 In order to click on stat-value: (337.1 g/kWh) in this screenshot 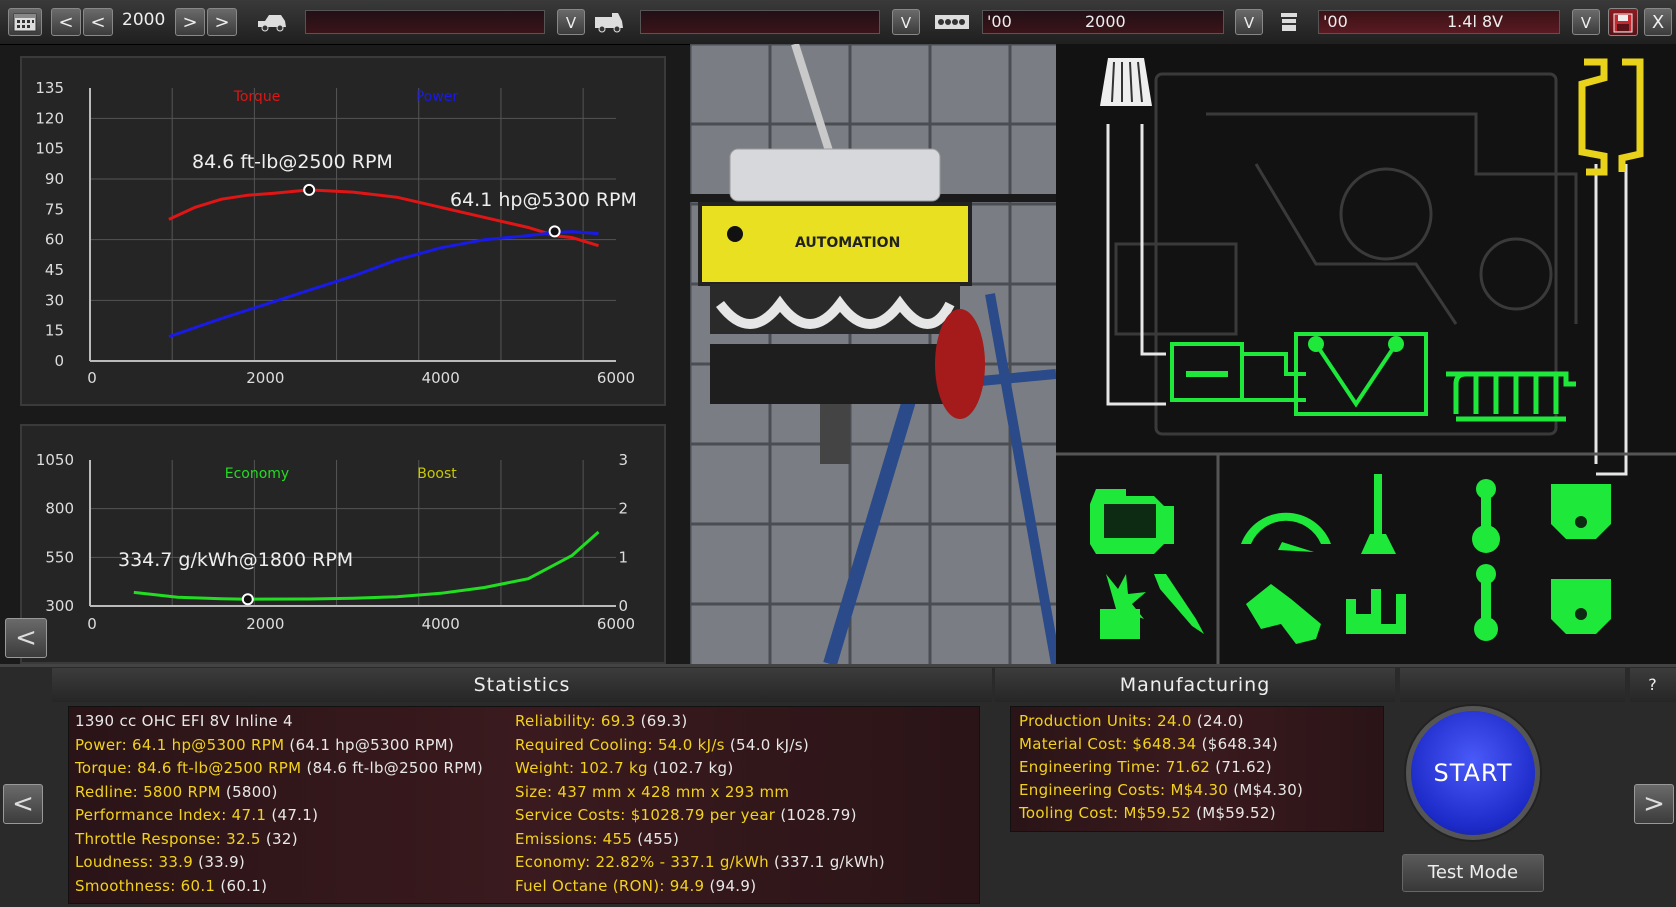, I will do `click(826, 862)`.